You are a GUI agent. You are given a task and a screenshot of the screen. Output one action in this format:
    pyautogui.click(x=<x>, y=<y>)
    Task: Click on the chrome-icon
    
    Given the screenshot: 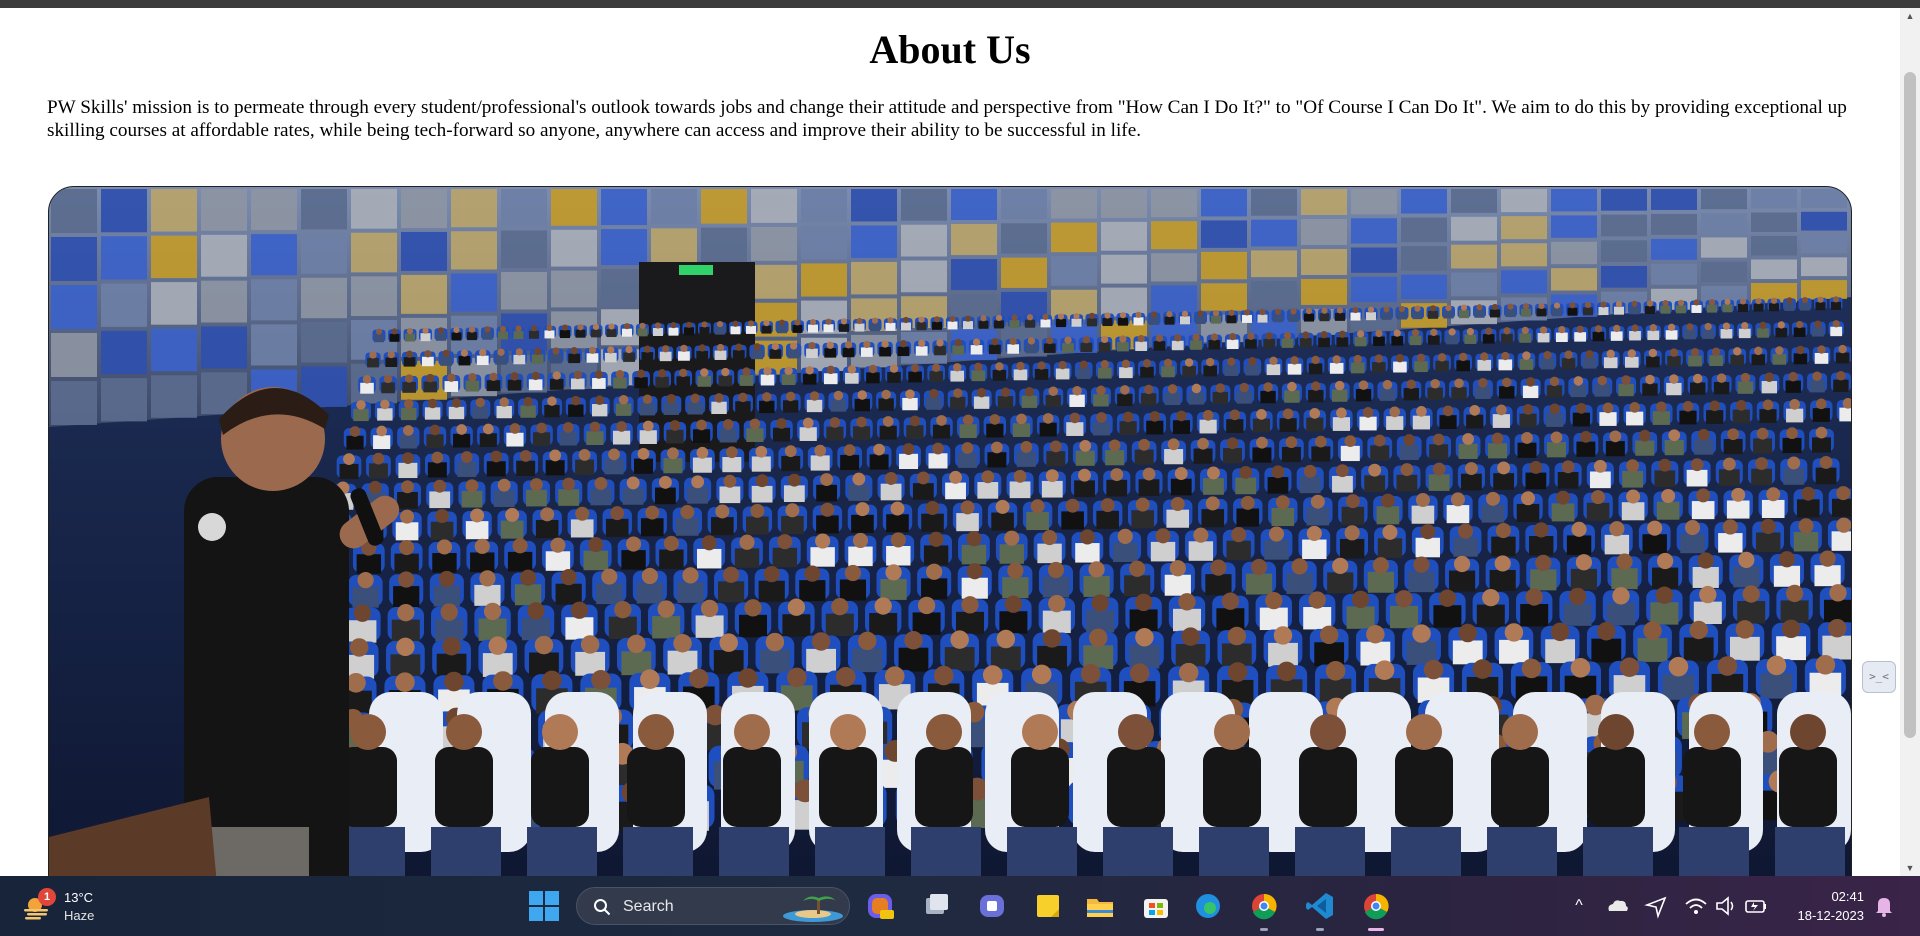 What is the action you would take?
    pyautogui.click(x=1376, y=906)
    